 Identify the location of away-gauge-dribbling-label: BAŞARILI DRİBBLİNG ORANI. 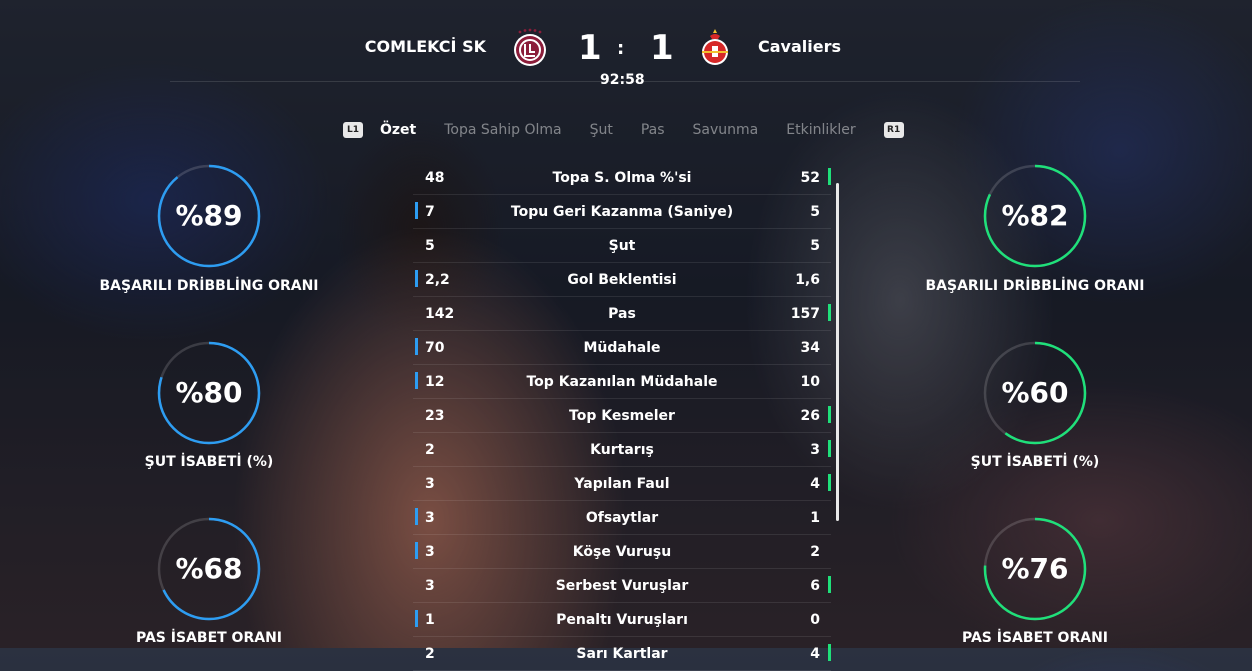
(1035, 286).